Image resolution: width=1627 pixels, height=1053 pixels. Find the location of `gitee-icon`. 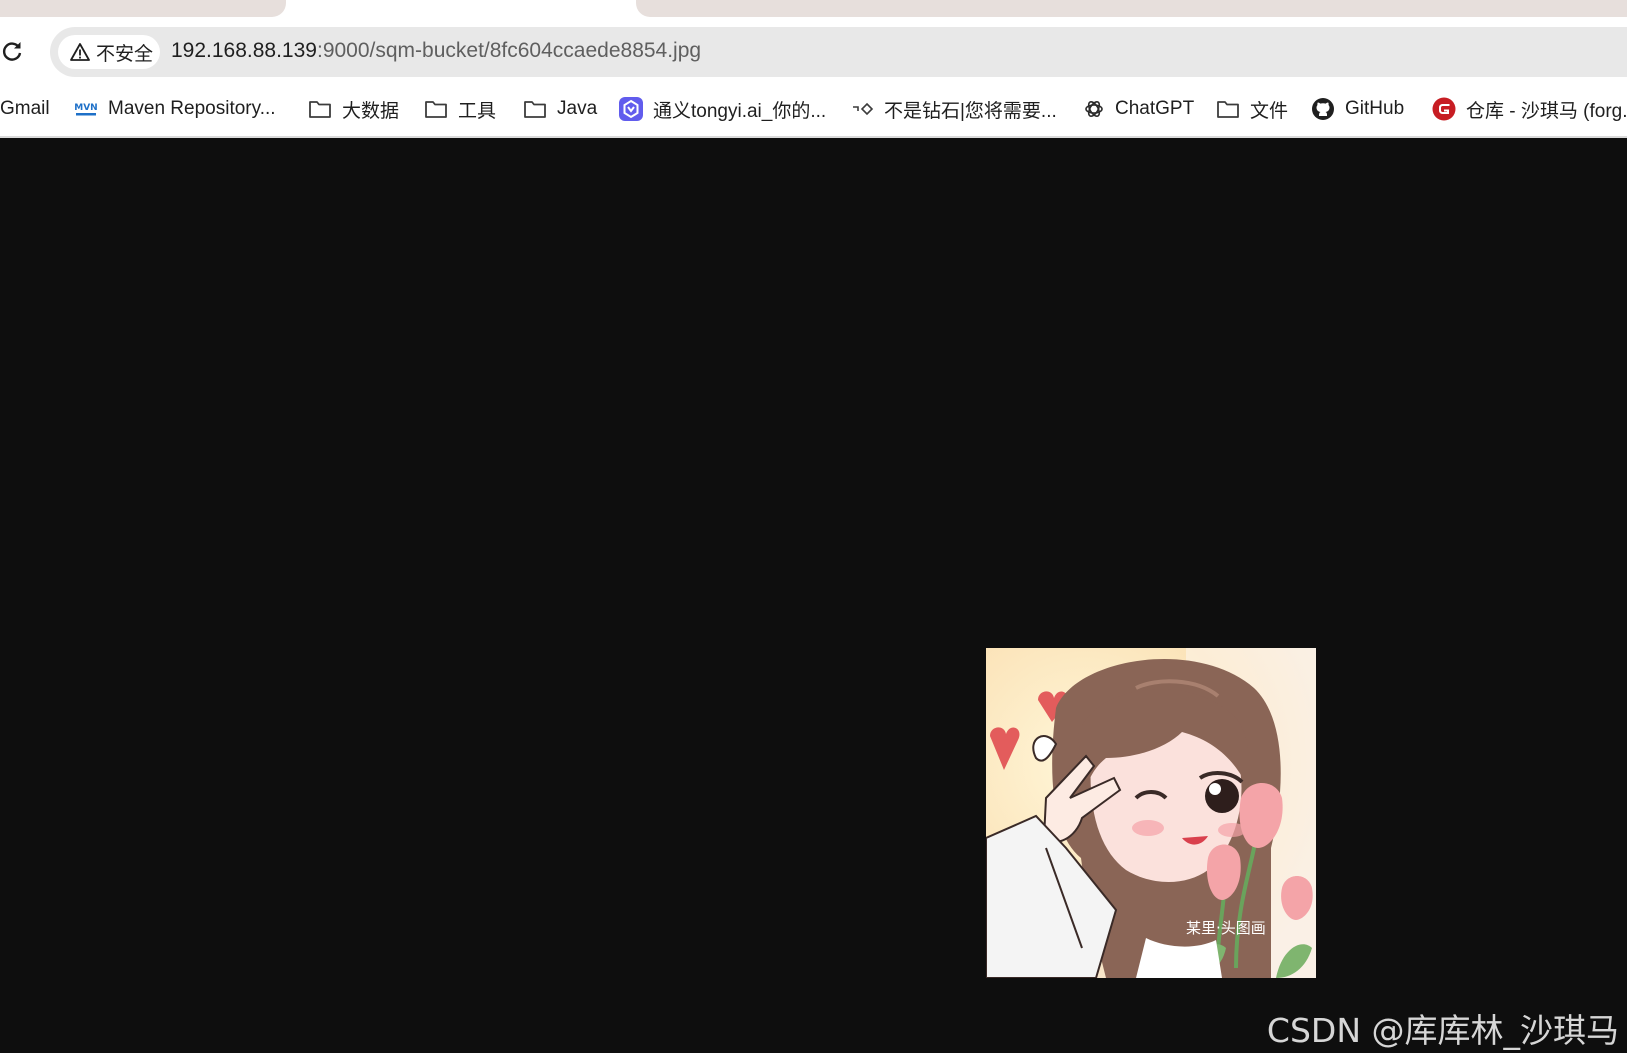

gitee-icon is located at coordinates (1444, 109).